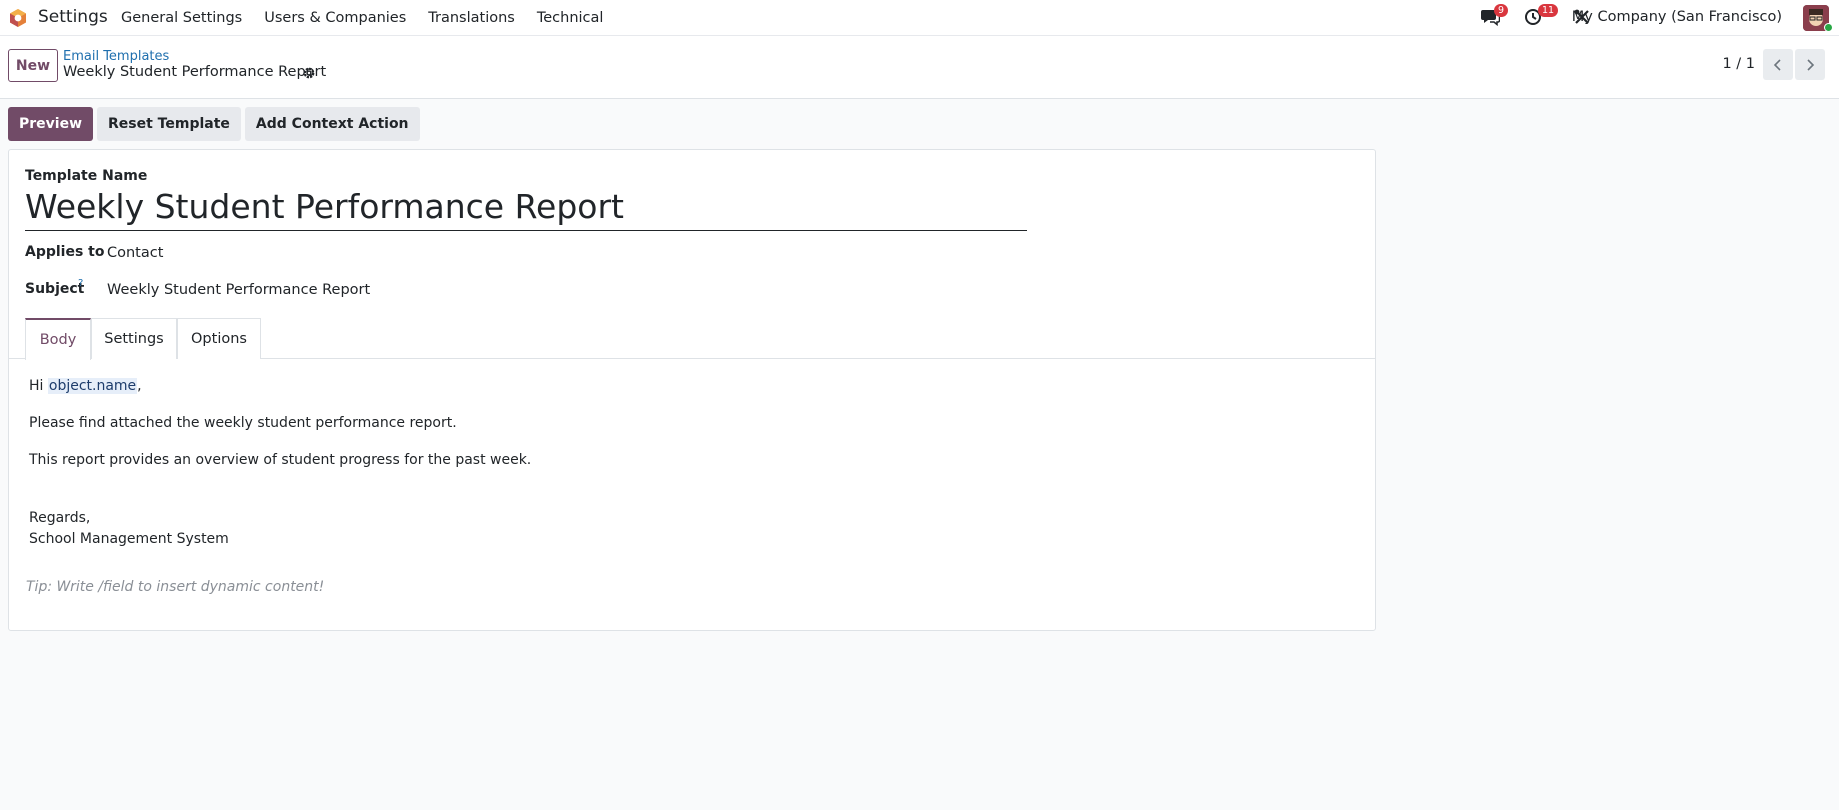 This screenshot has height=810, width=1839. I want to click on pager-previous-button, so click(1778, 64).